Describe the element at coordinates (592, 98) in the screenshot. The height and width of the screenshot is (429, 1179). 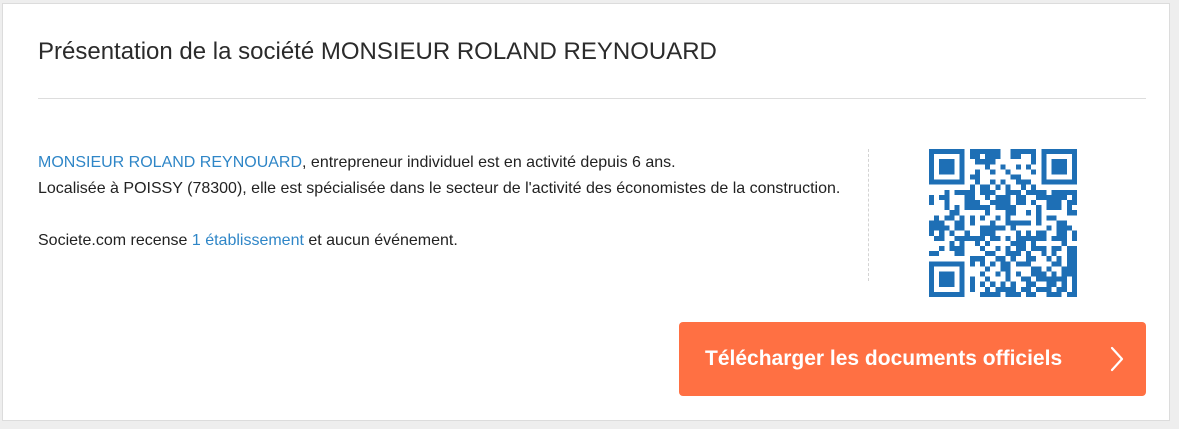
I see `divider` at that location.